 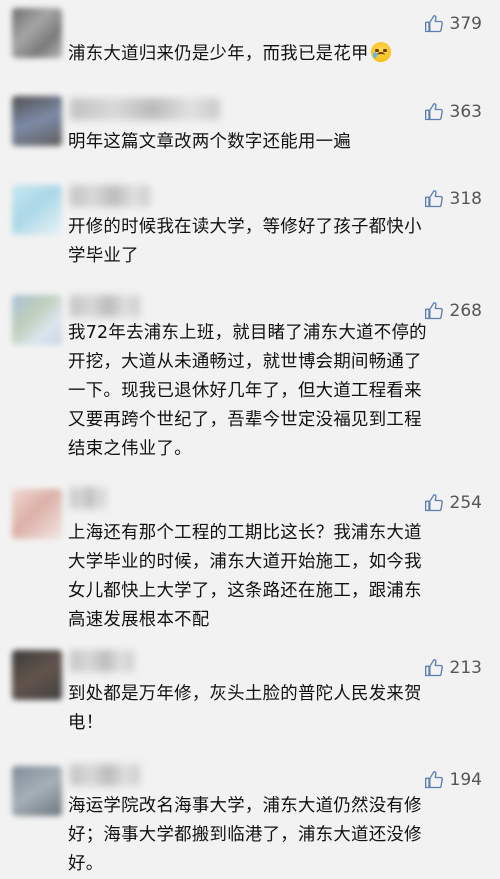 I want to click on like-button: 363, so click(x=453, y=112).